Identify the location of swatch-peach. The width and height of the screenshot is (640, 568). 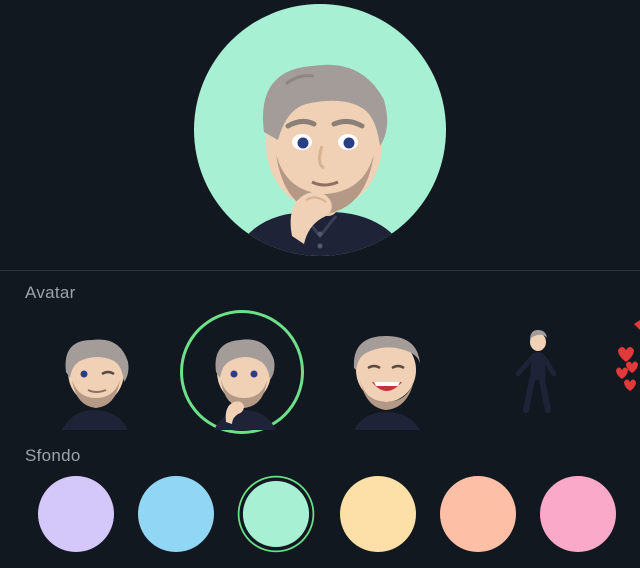
(378, 514).